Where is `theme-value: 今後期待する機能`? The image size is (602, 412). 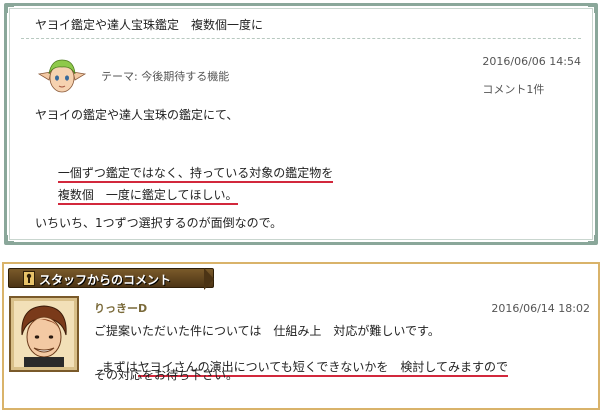
theme-value: 今後期待する機能 is located at coordinates (185, 76).